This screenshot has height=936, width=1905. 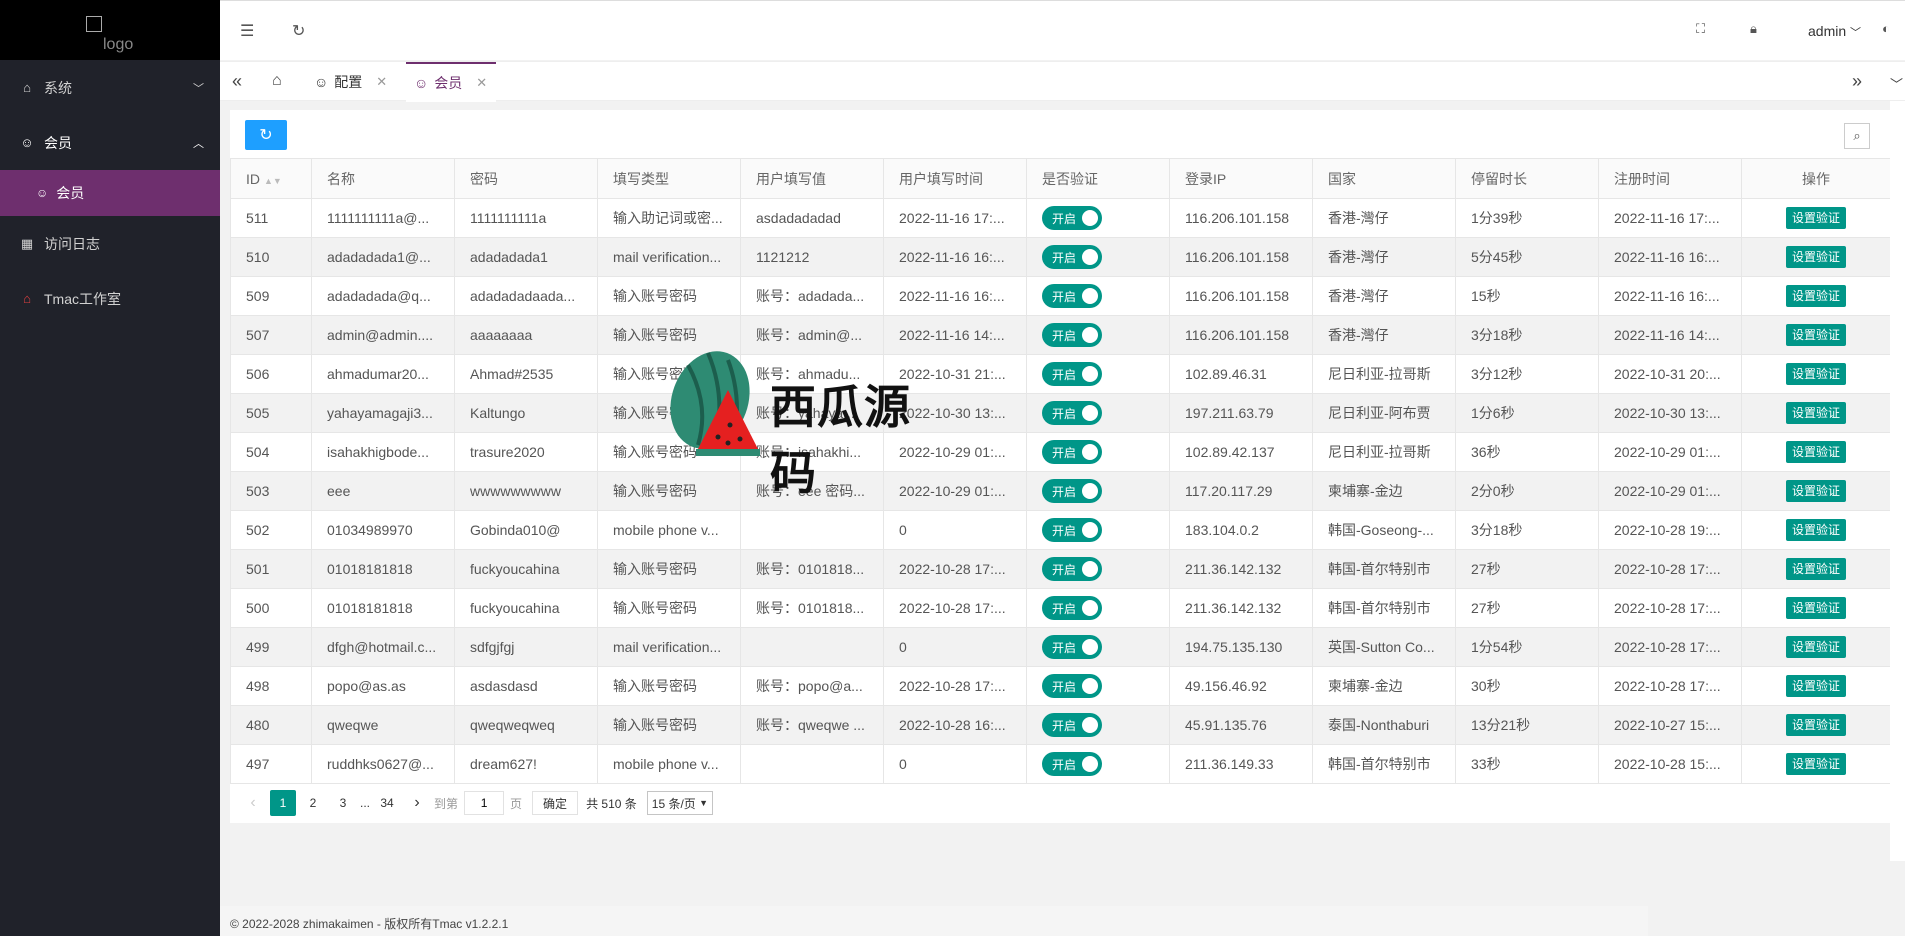 I want to click on col-register-time: 注册时间, so click(x=1670, y=178).